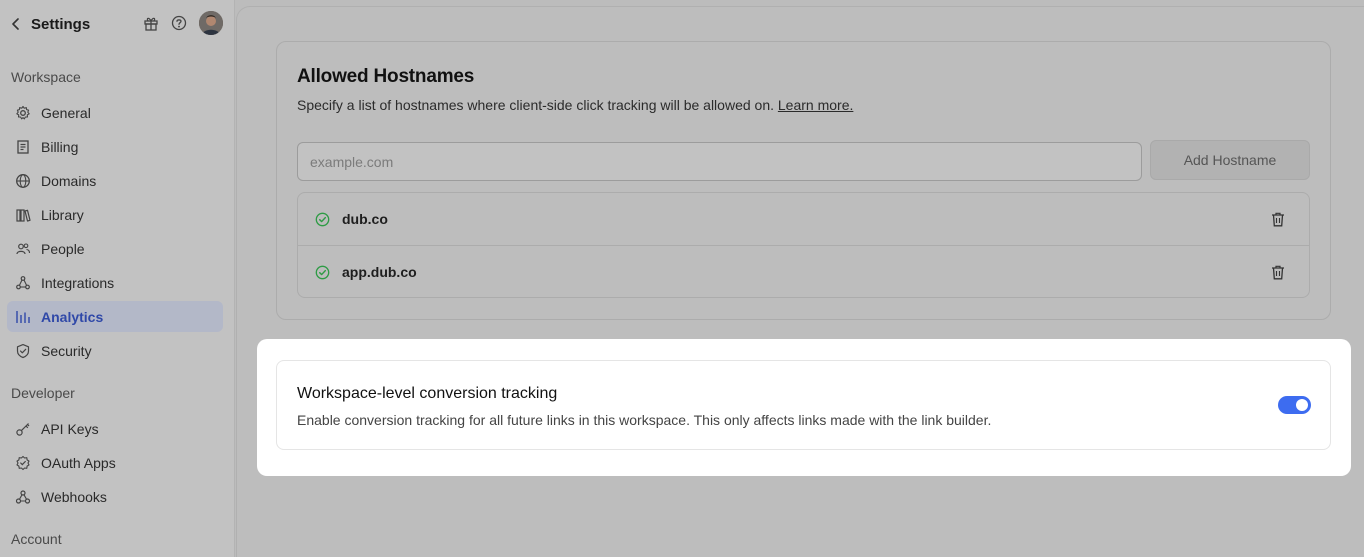 Image resolution: width=1364 pixels, height=557 pixels. What do you see at coordinates (23, 283) in the screenshot?
I see `integrations-icon` at bounding box center [23, 283].